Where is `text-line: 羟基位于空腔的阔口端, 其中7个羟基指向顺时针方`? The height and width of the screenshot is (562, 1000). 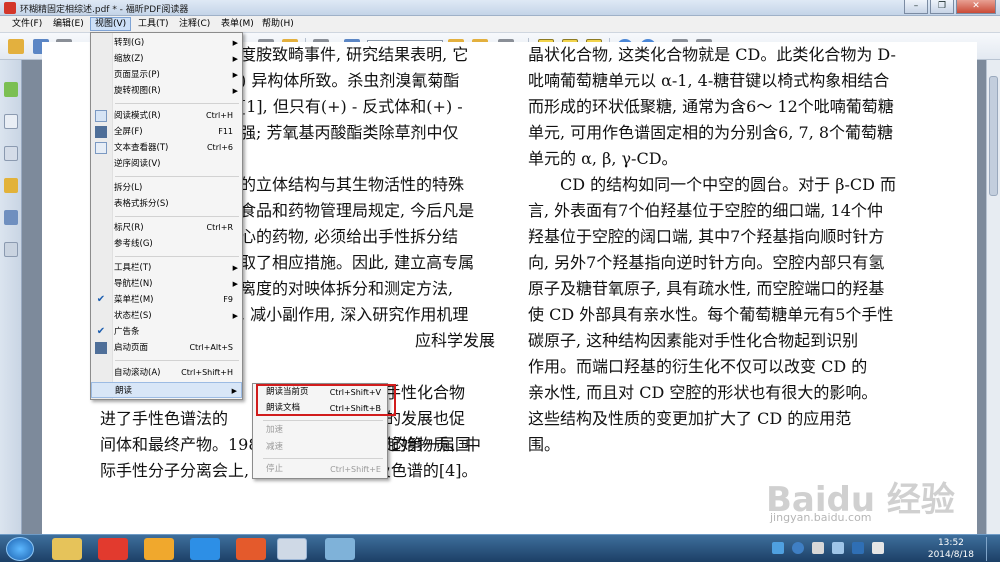
text-line: 羟基位于空腔的阔口端, 其中7个羟基指向顺时针方 is located at coordinates (706, 236).